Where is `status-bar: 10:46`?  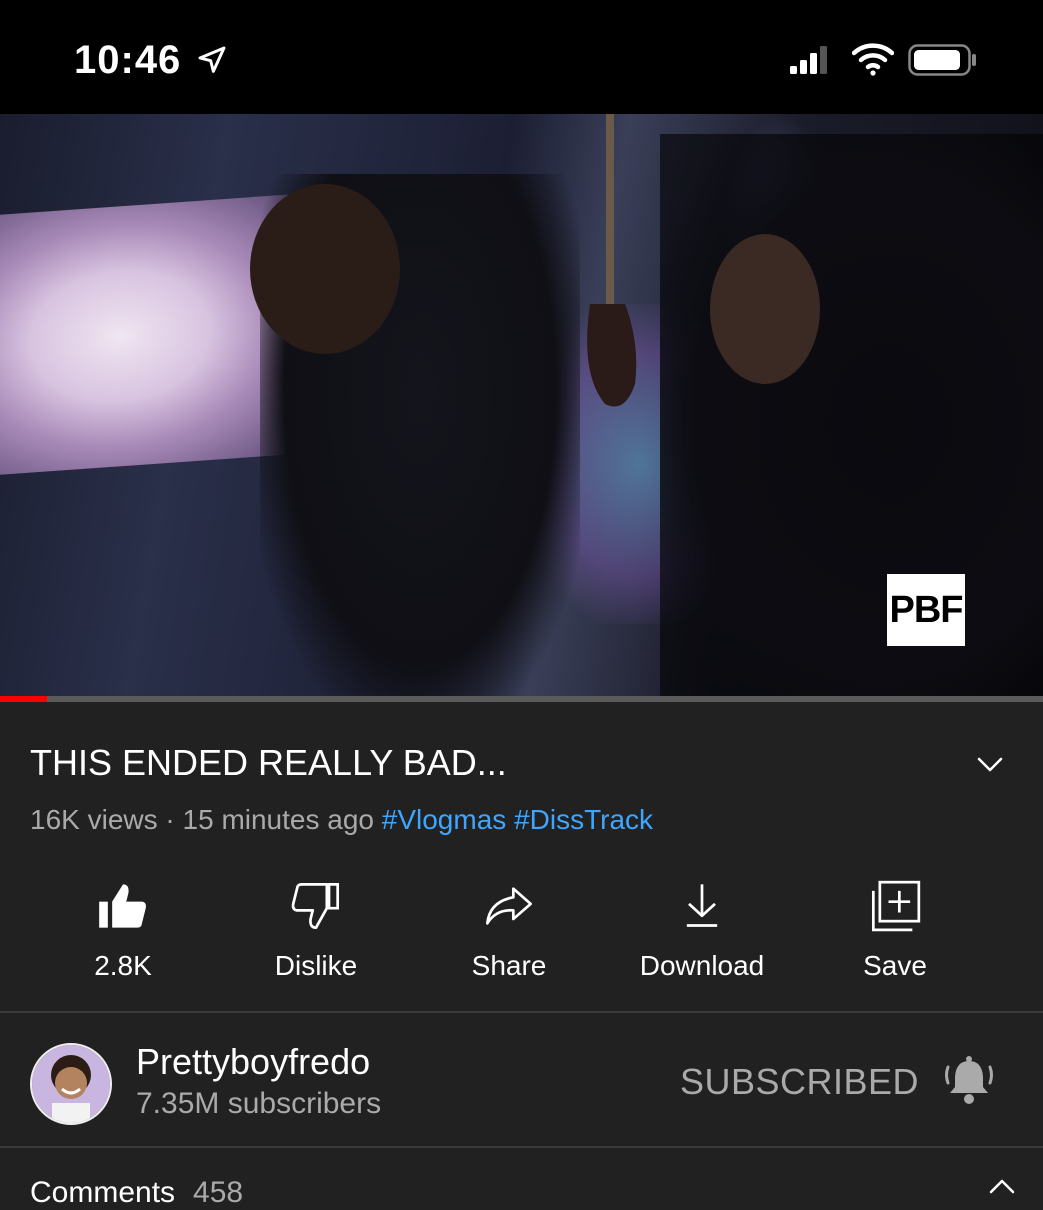
status-bar: 10:46 is located at coordinates (521, 57).